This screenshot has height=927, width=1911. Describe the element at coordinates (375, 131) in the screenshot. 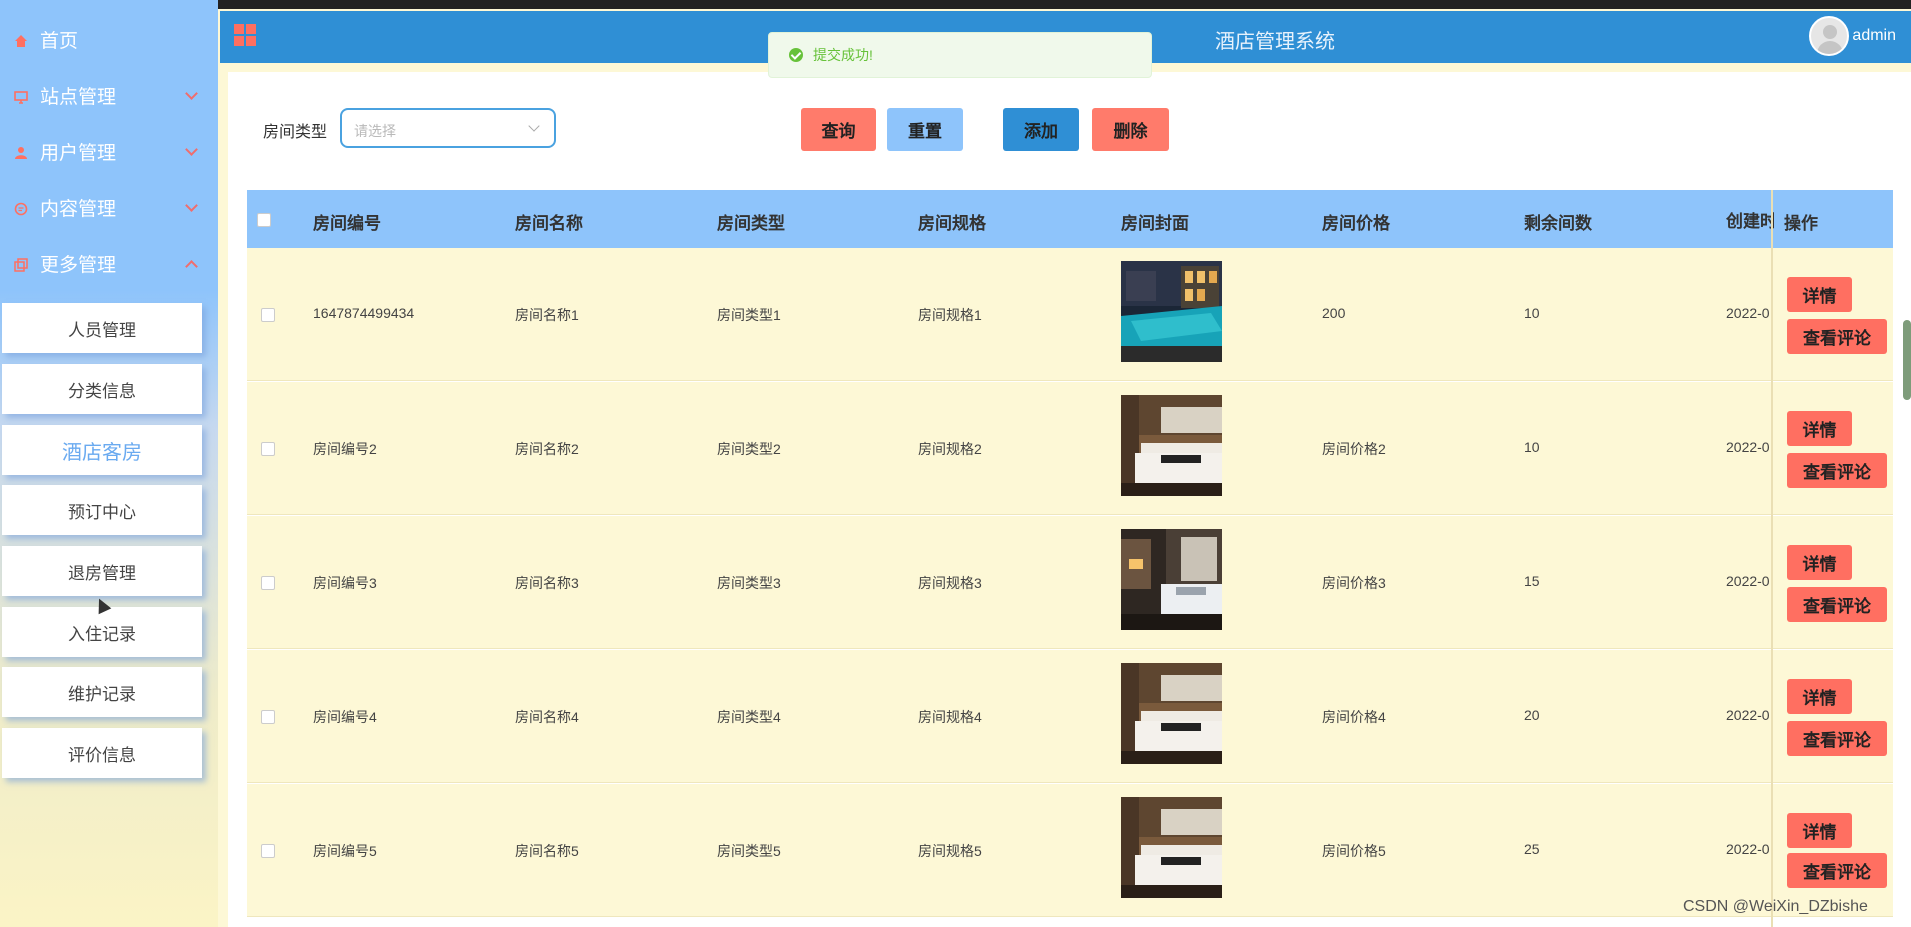

I see `select-placeholder: 请选择` at that location.